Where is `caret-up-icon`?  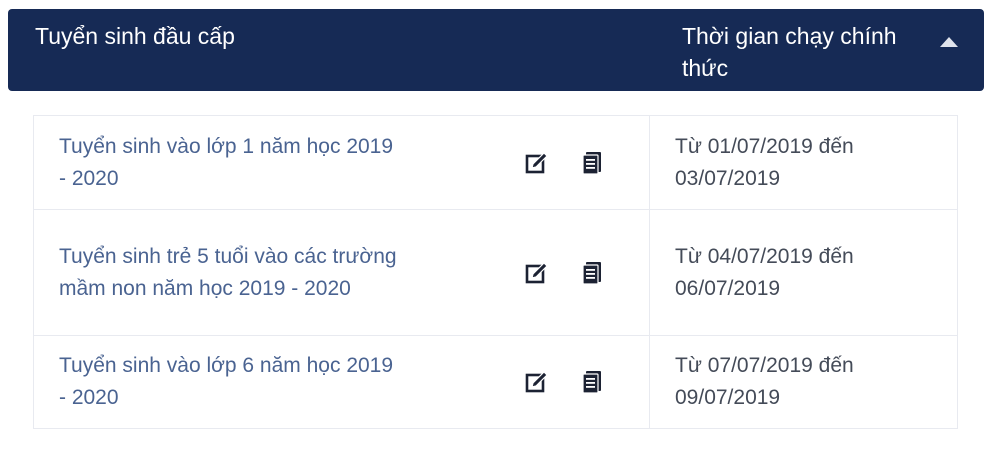
caret-up-icon is located at coordinates (949, 42).